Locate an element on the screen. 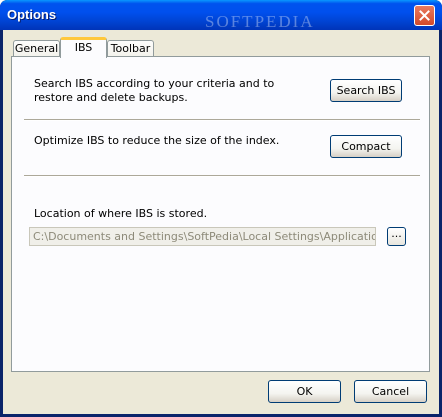  ok-button: OK is located at coordinates (304, 391).